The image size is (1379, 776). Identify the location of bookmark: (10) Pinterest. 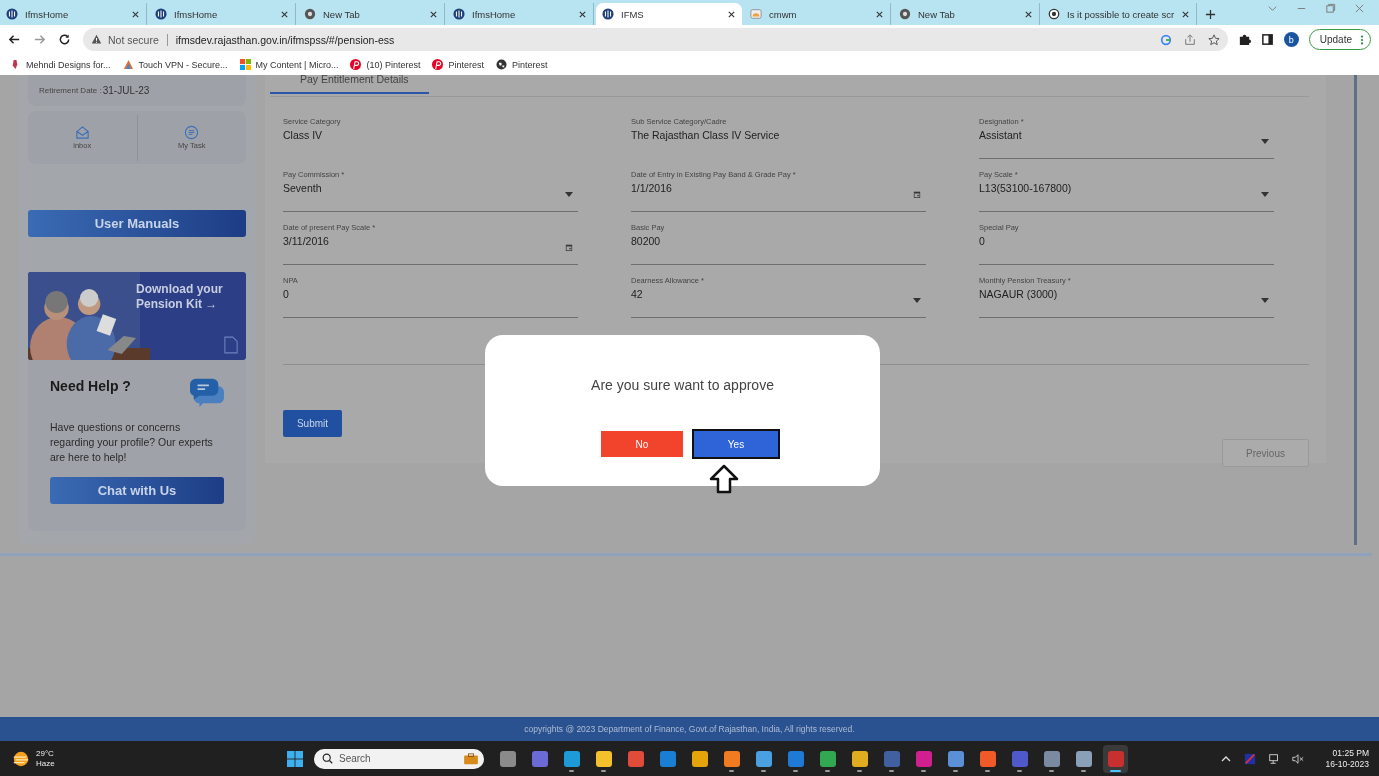
(385, 64).